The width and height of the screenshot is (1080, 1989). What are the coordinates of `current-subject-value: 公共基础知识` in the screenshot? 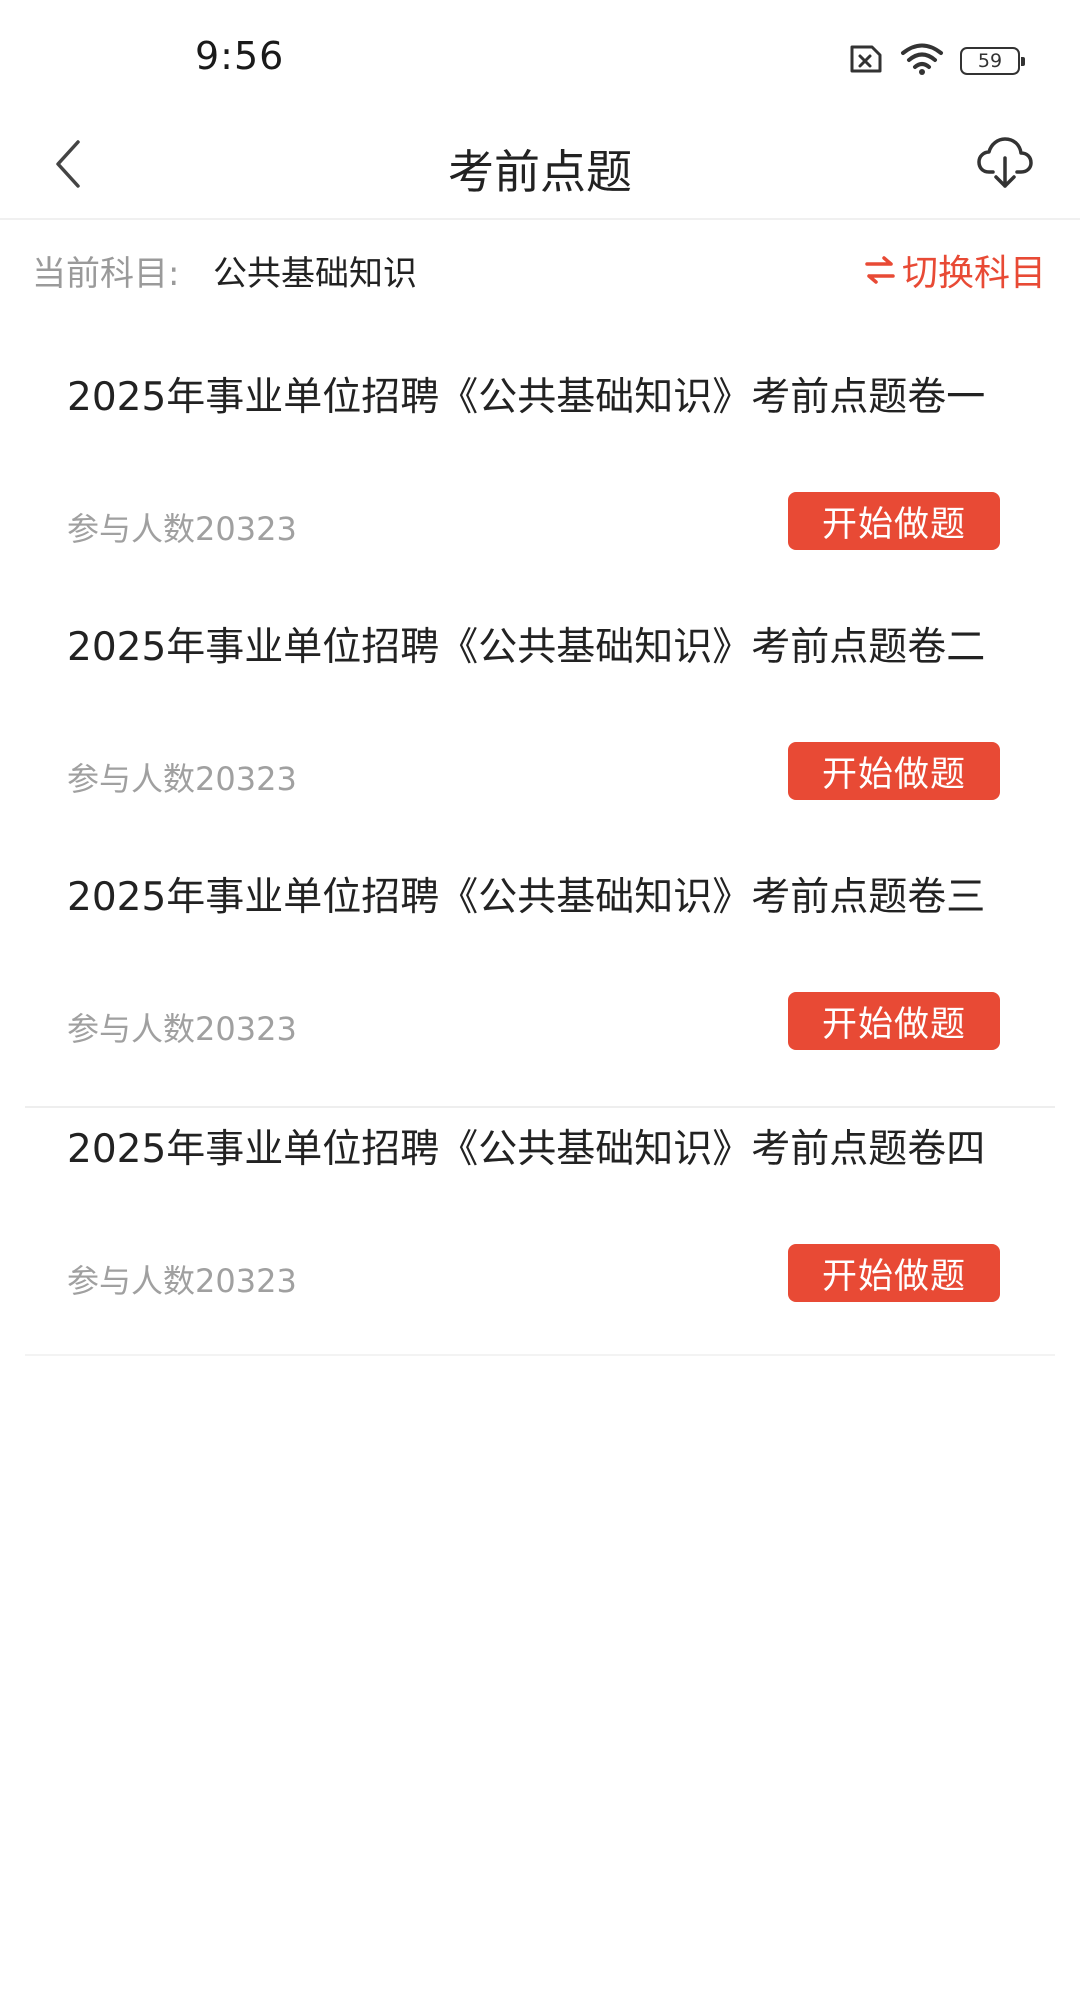 It's located at (315, 274).